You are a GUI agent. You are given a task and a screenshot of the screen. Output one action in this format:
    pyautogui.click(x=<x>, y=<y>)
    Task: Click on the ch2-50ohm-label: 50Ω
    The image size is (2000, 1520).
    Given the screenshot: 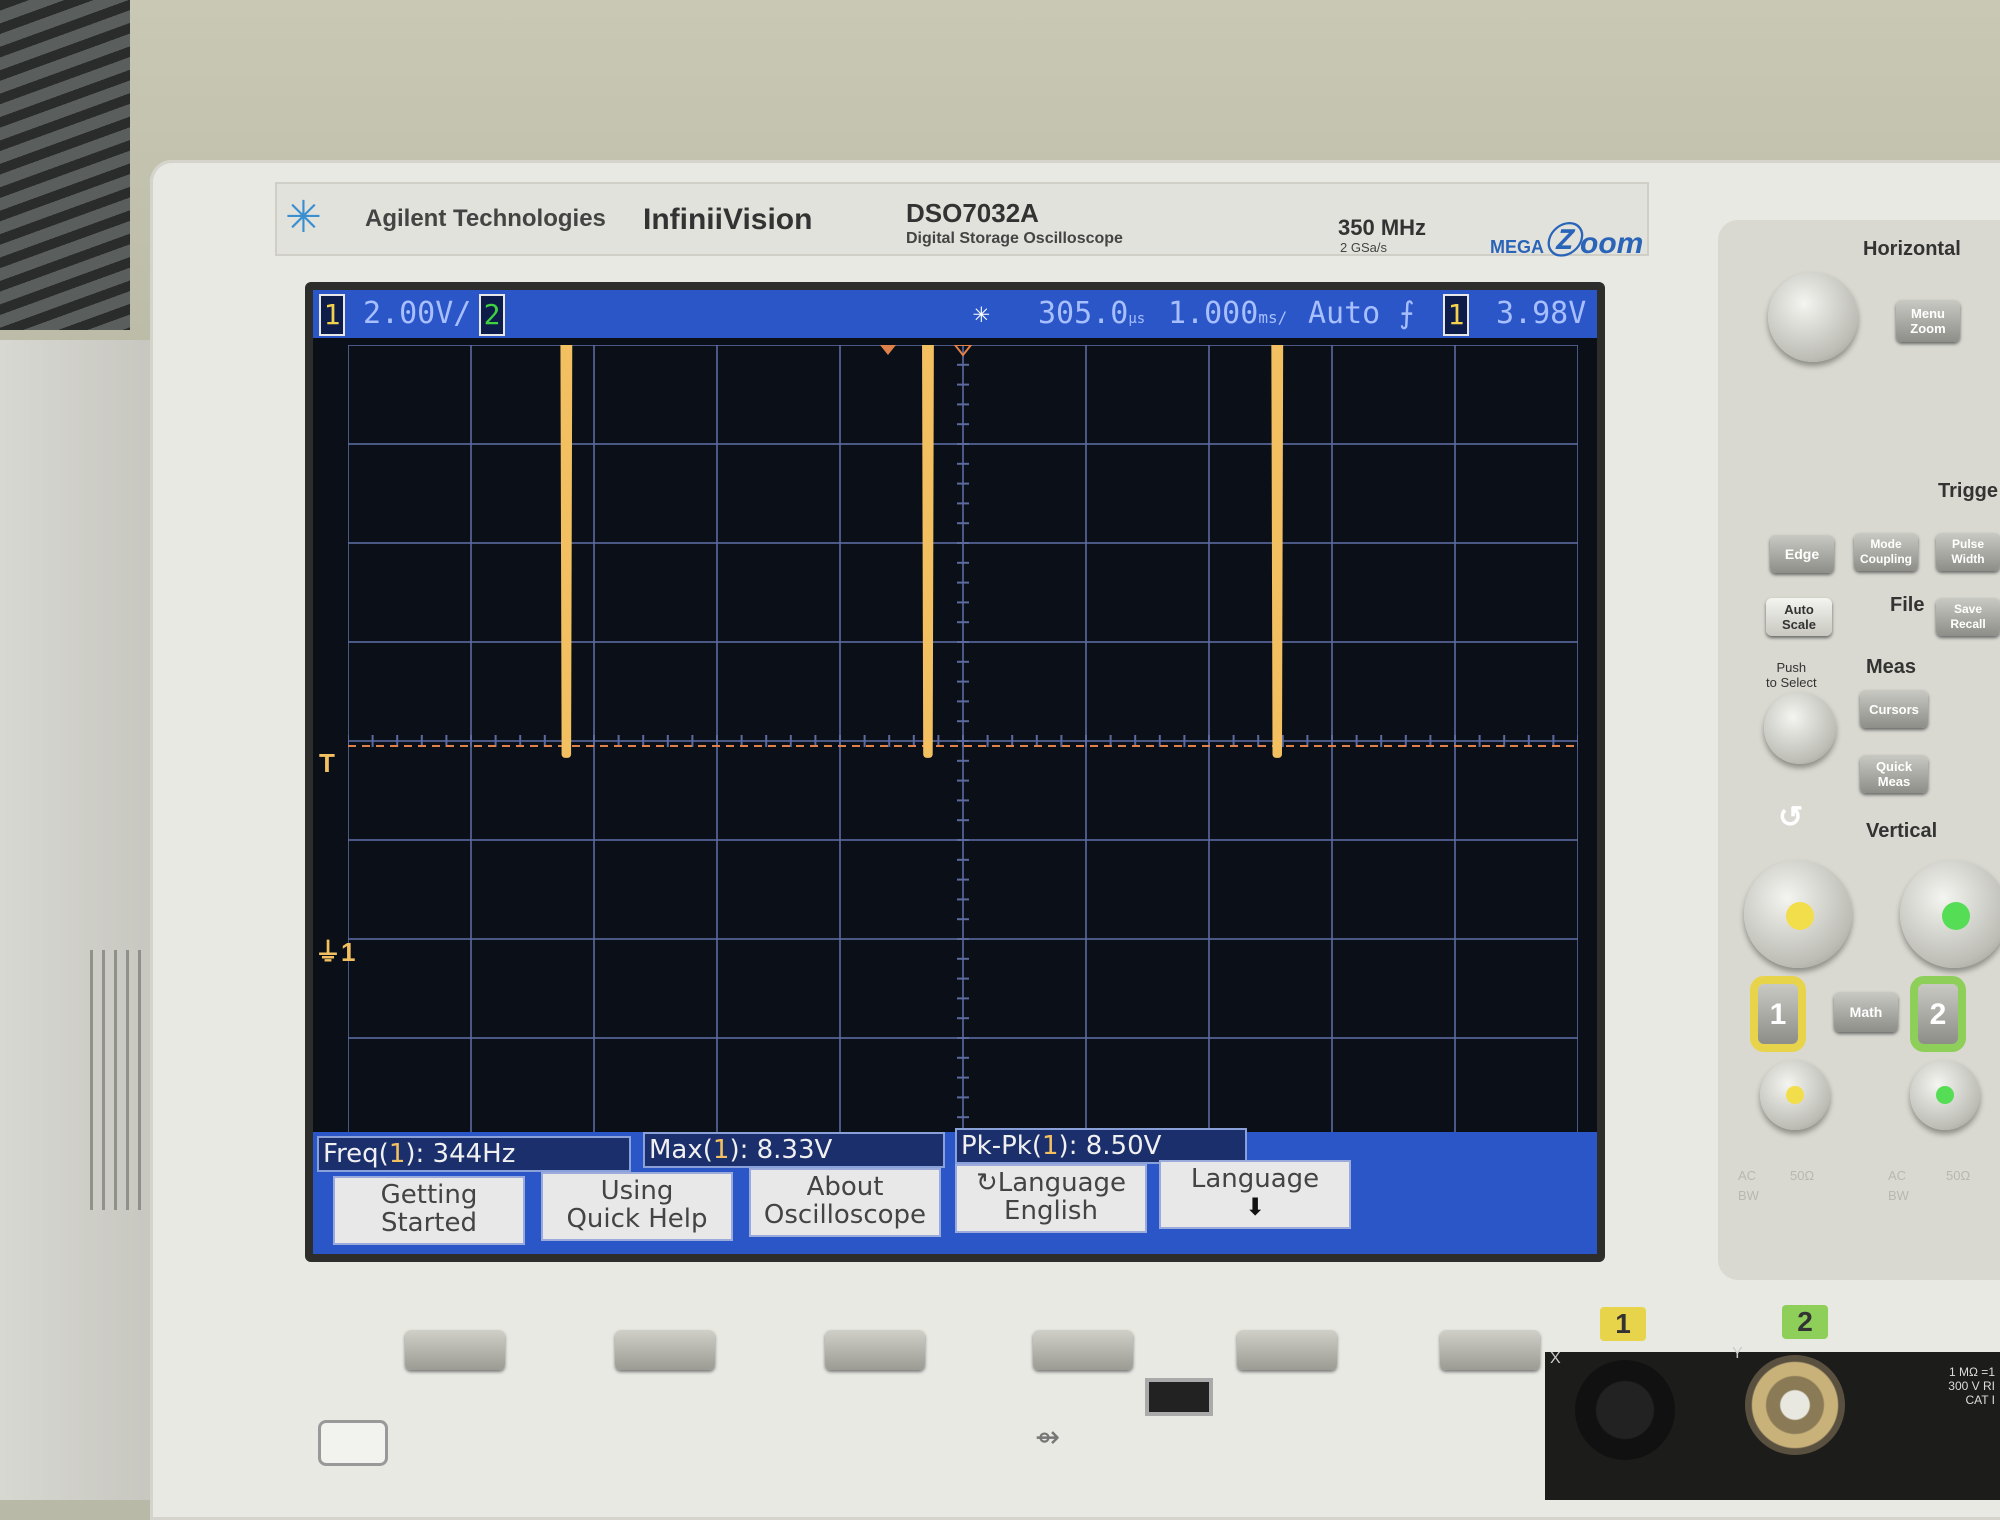 What is the action you would take?
    pyautogui.click(x=1958, y=1175)
    